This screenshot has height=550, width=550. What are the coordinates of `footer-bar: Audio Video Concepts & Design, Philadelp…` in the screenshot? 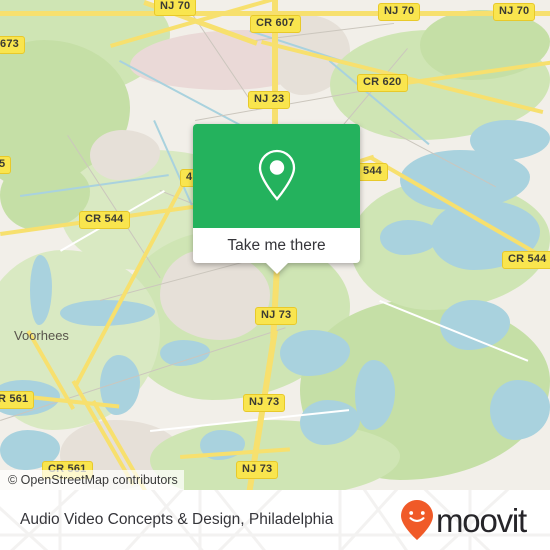 It's located at (275, 520).